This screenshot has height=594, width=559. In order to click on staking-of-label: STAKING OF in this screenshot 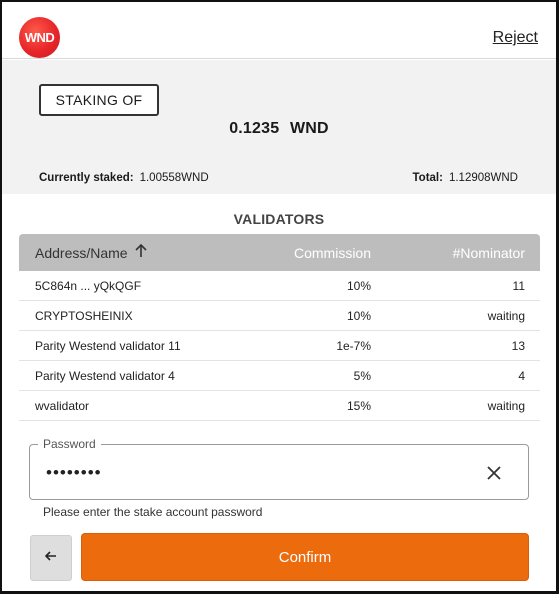, I will do `click(99, 100)`.